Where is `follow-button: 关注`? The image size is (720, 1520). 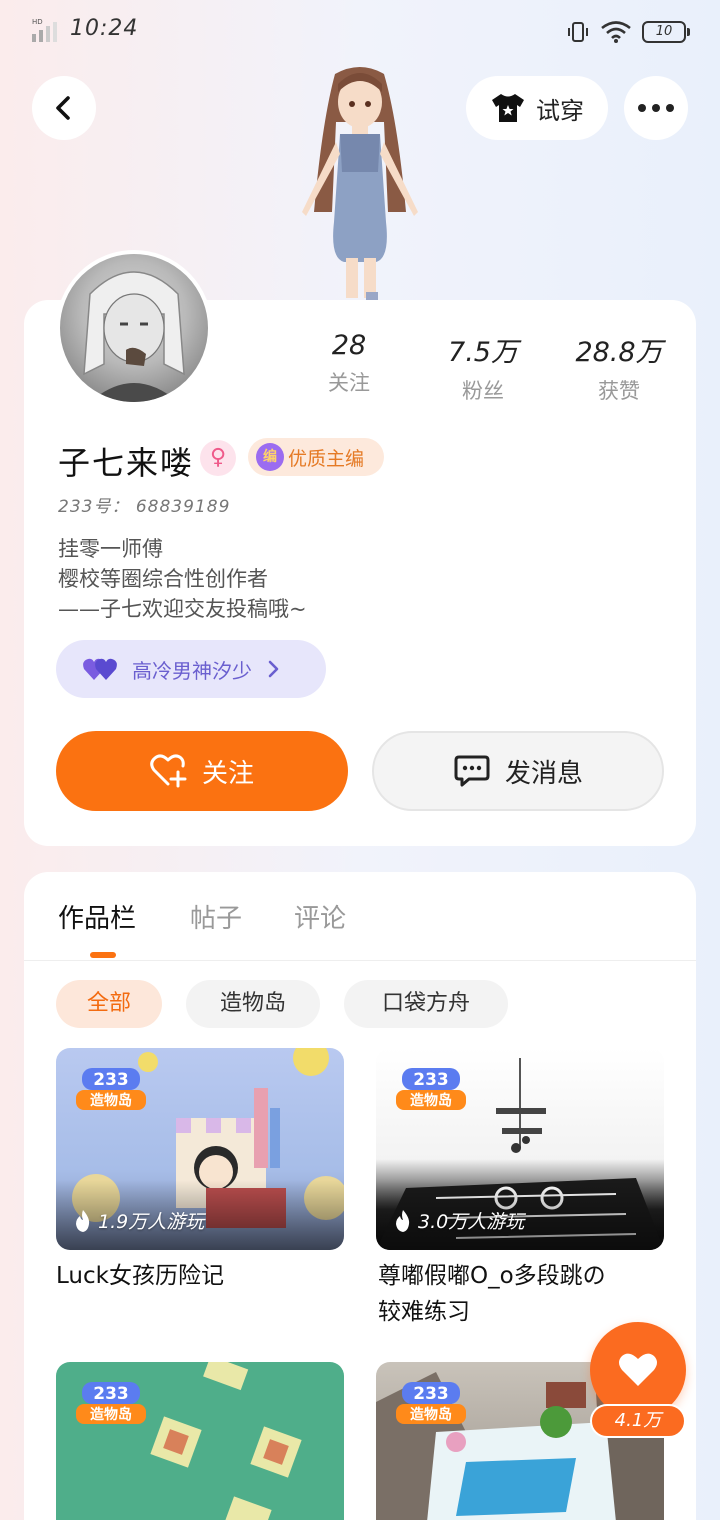
follow-button: 关注 is located at coordinates (202, 771).